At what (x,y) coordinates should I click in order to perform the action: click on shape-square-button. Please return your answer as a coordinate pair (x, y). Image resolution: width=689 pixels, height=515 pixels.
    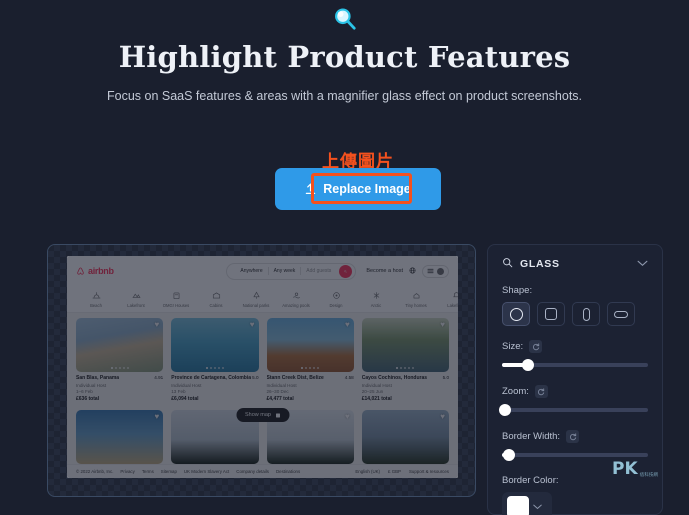
    Looking at the image, I should click on (551, 314).